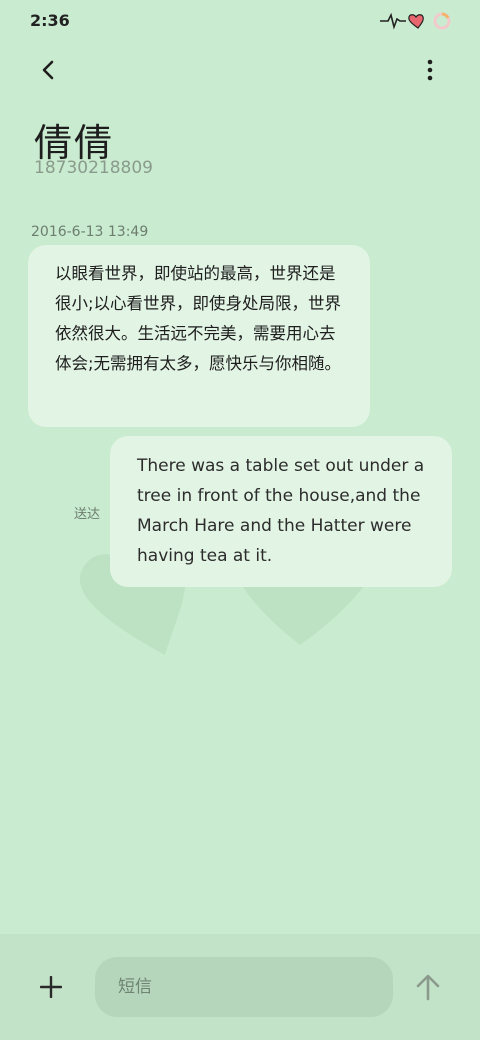 The image size is (480, 1040). What do you see at coordinates (93, 168) in the screenshot?
I see `contact-number: 18730218809` at bounding box center [93, 168].